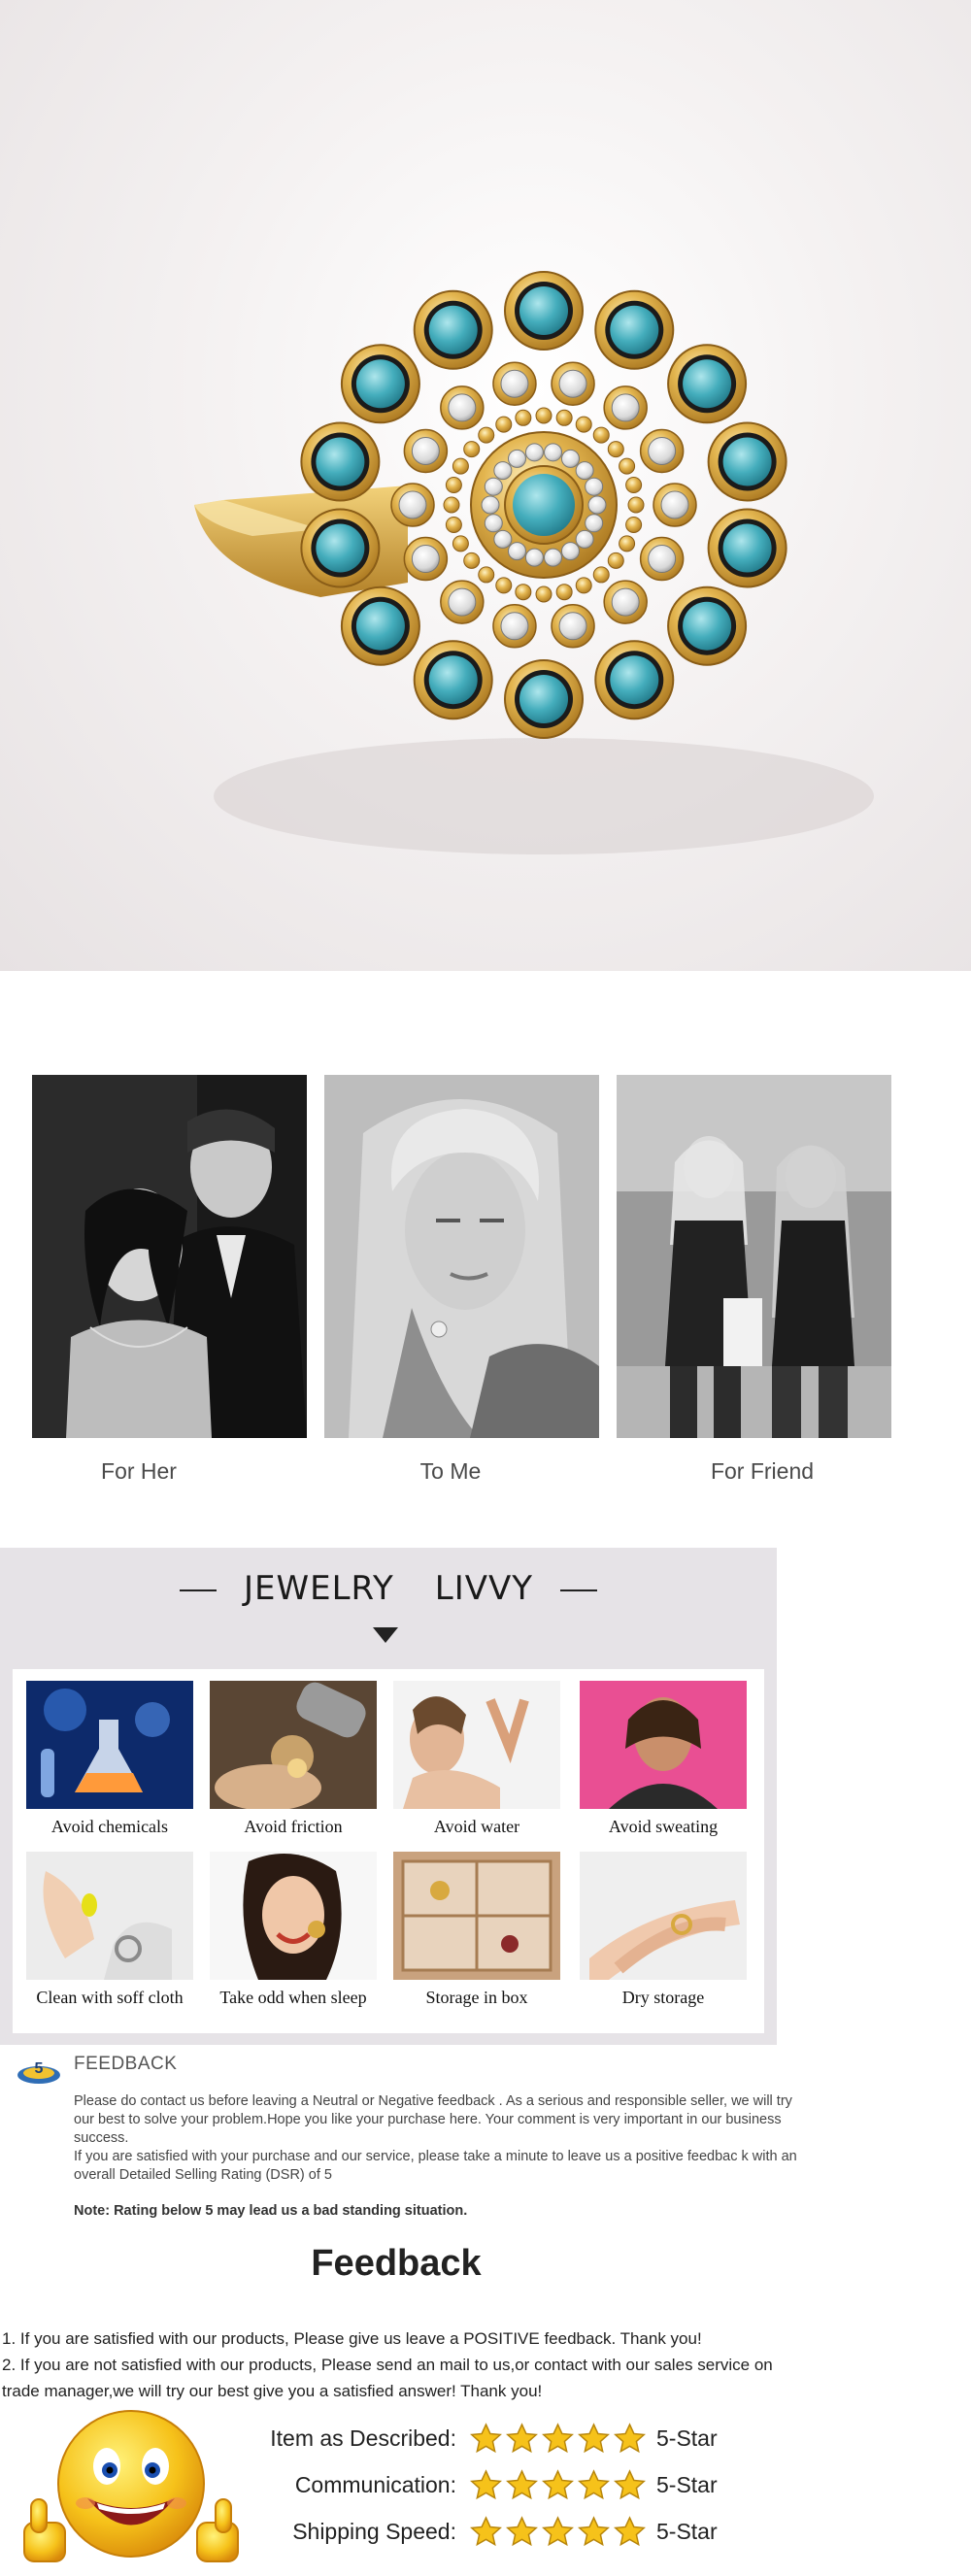 The image size is (971, 2576). I want to click on rating-row-shipping-speed: Shipping Speed:, so click(228, 2535).